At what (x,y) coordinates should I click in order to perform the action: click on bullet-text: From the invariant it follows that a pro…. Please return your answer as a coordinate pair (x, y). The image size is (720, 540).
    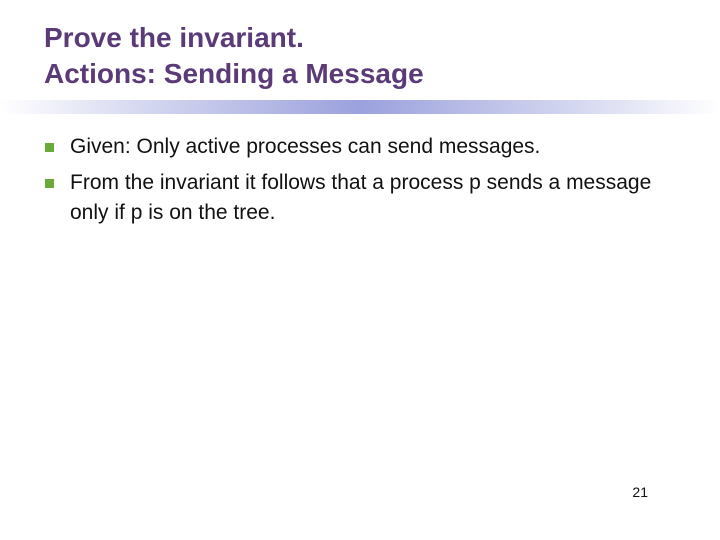
    Looking at the image, I should click on (361, 197).